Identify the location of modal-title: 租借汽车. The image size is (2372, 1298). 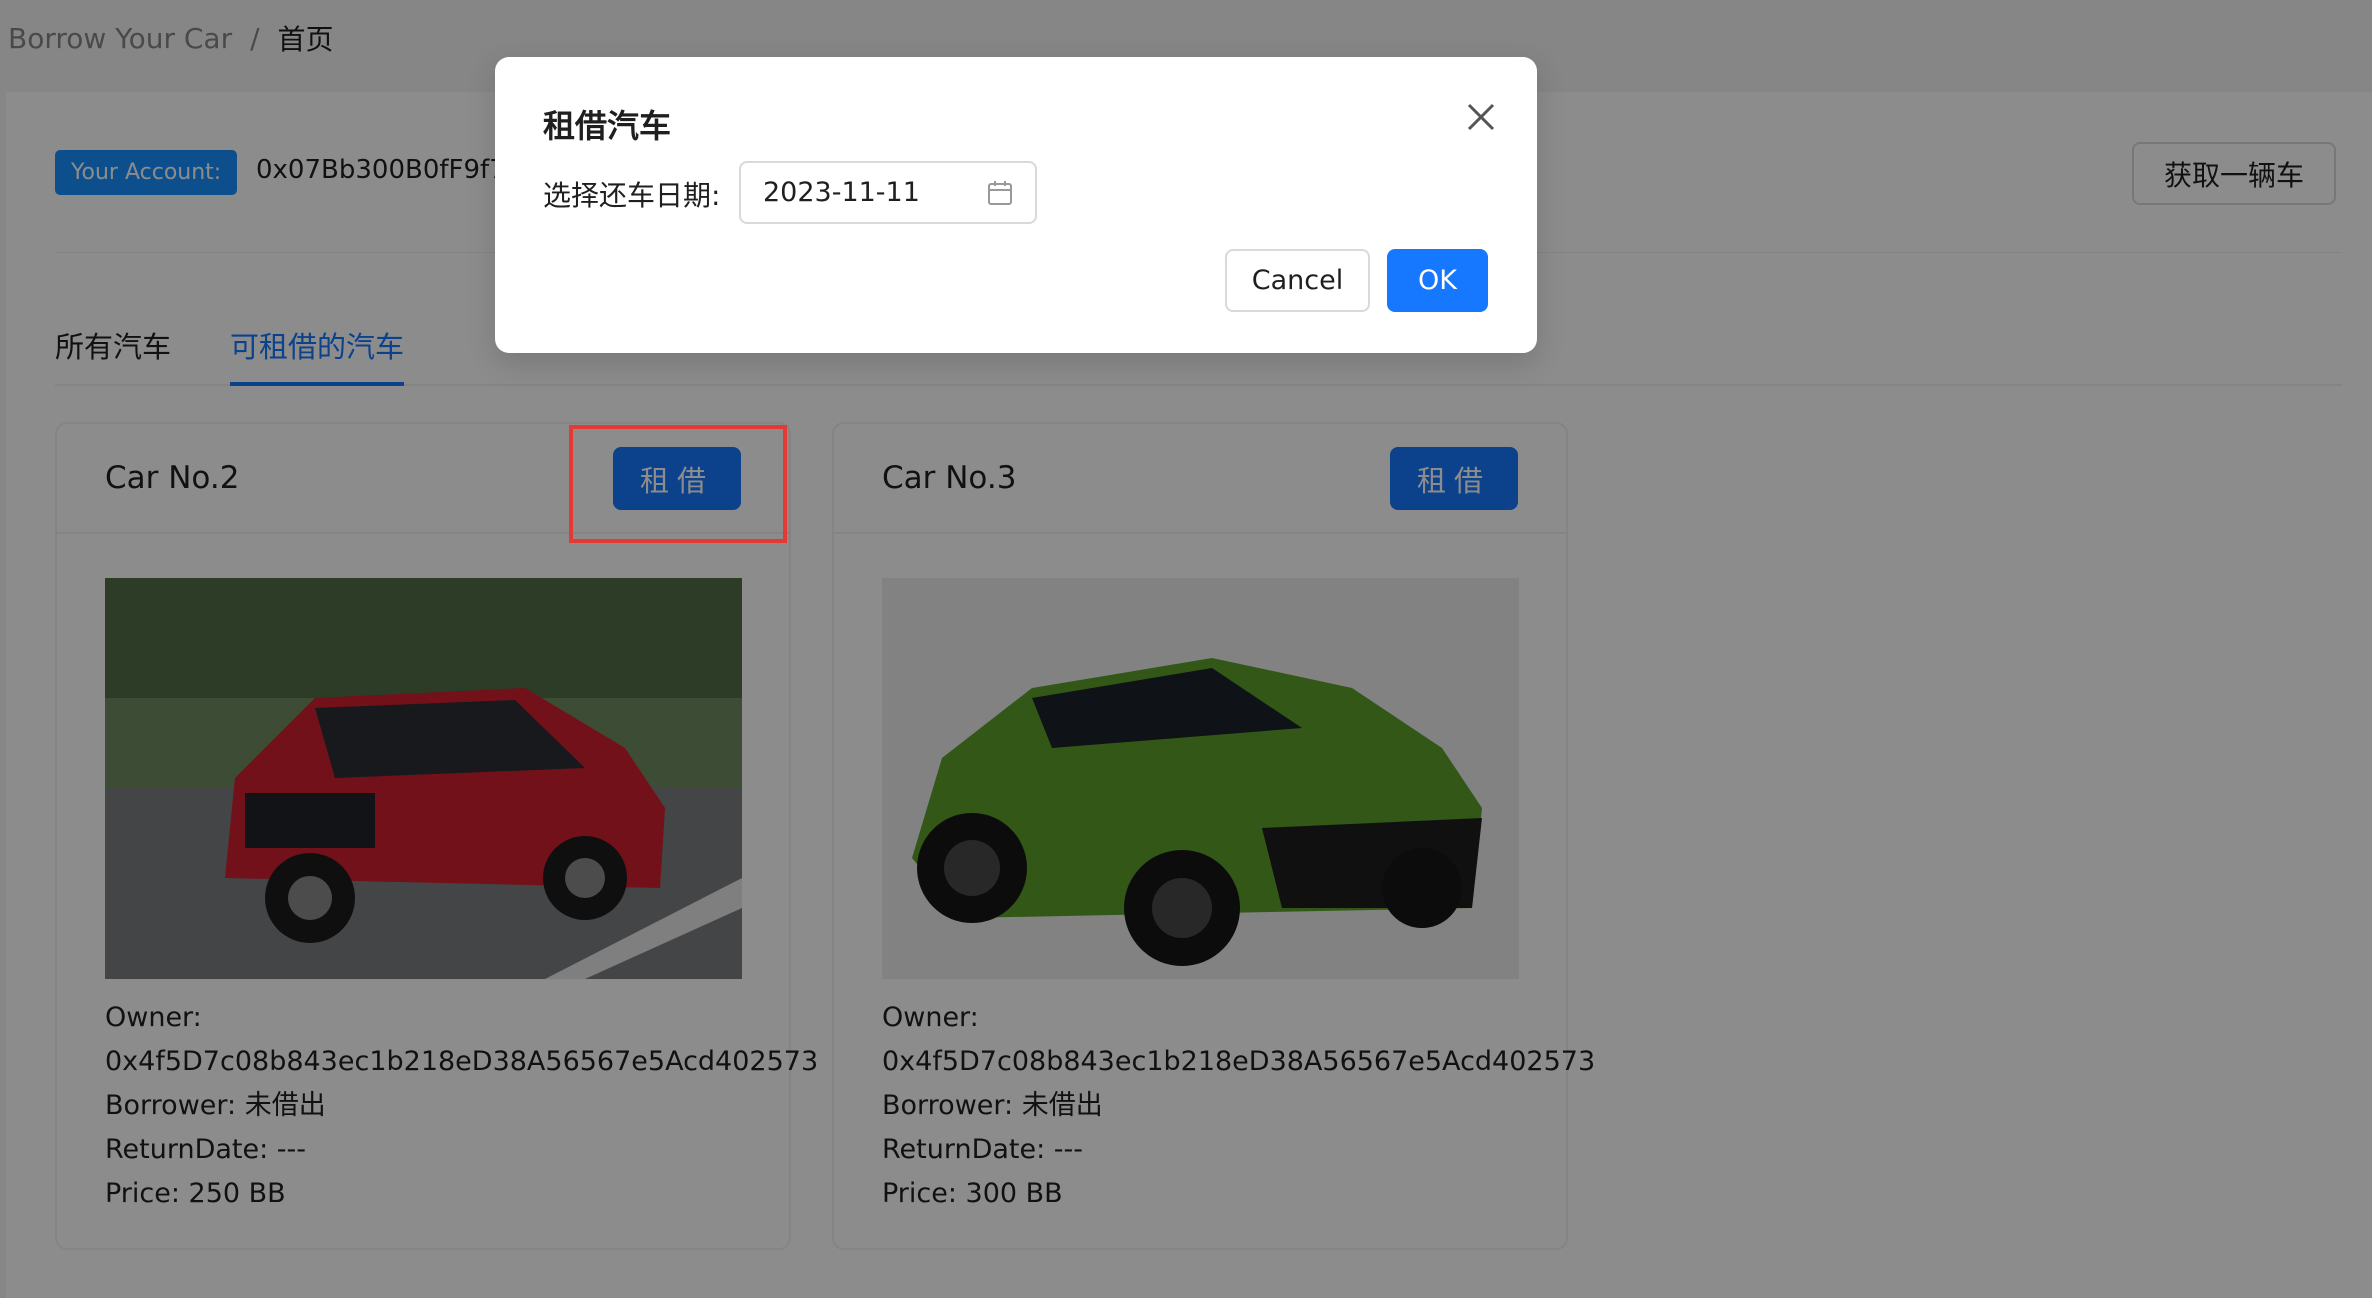
(607, 126).